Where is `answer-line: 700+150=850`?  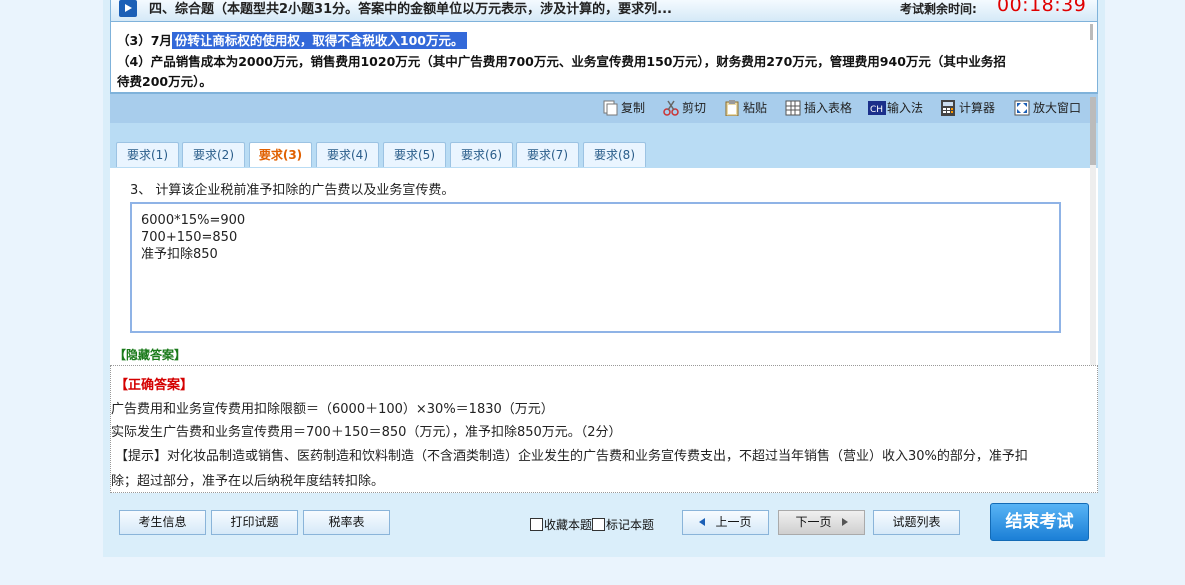 answer-line: 700+150=850 is located at coordinates (189, 237).